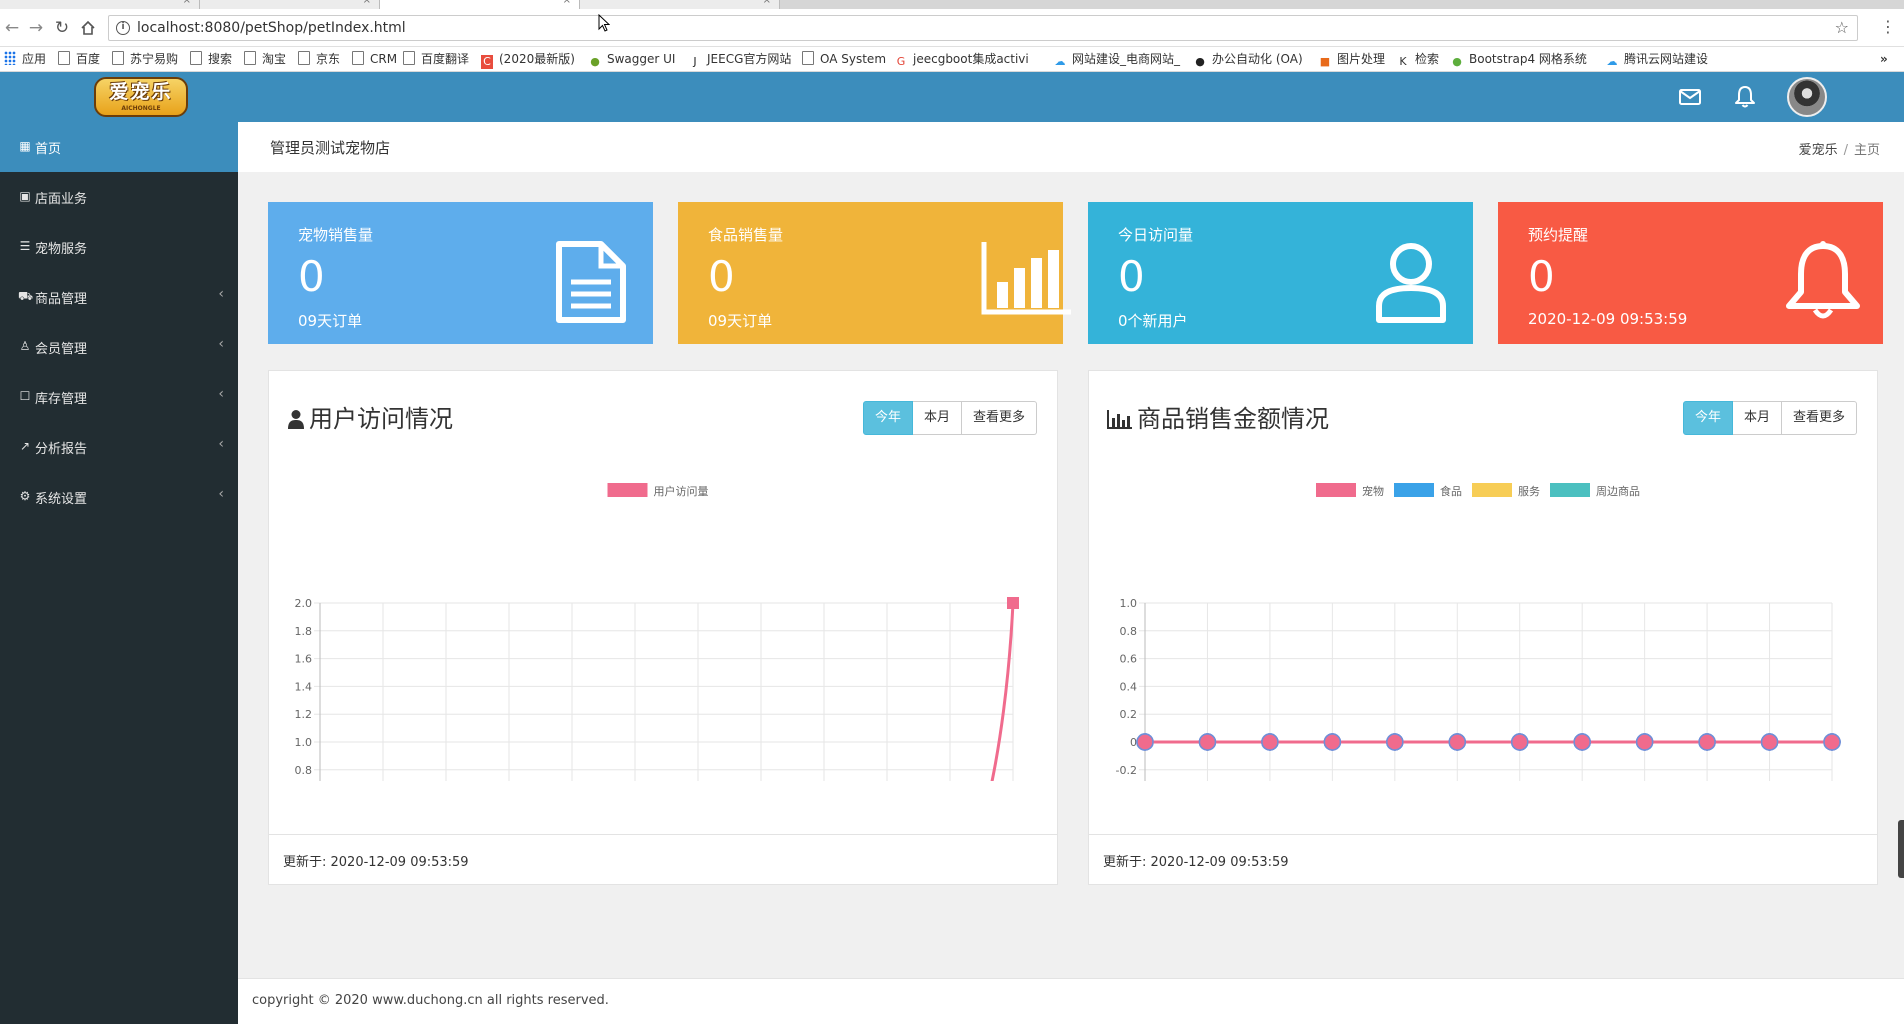  What do you see at coordinates (1657, 59) in the screenshot?
I see `bookmark-item: ☁ 腾讯云网站建设` at bounding box center [1657, 59].